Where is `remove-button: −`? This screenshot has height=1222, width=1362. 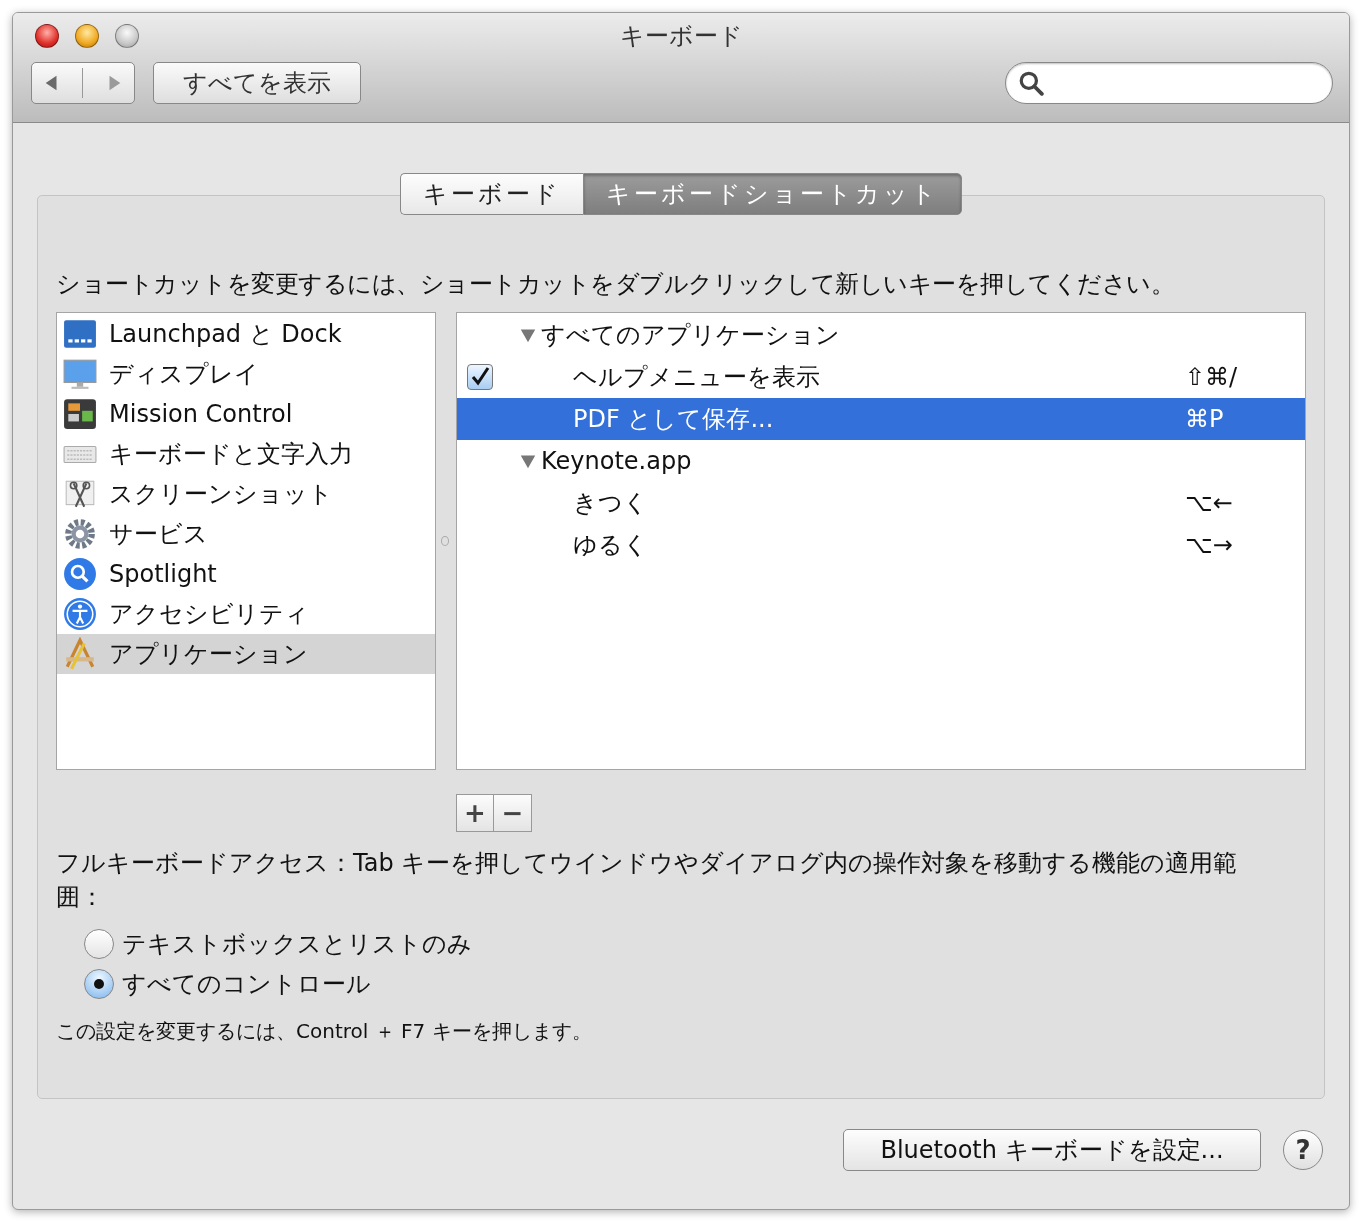 remove-button: − is located at coordinates (513, 813).